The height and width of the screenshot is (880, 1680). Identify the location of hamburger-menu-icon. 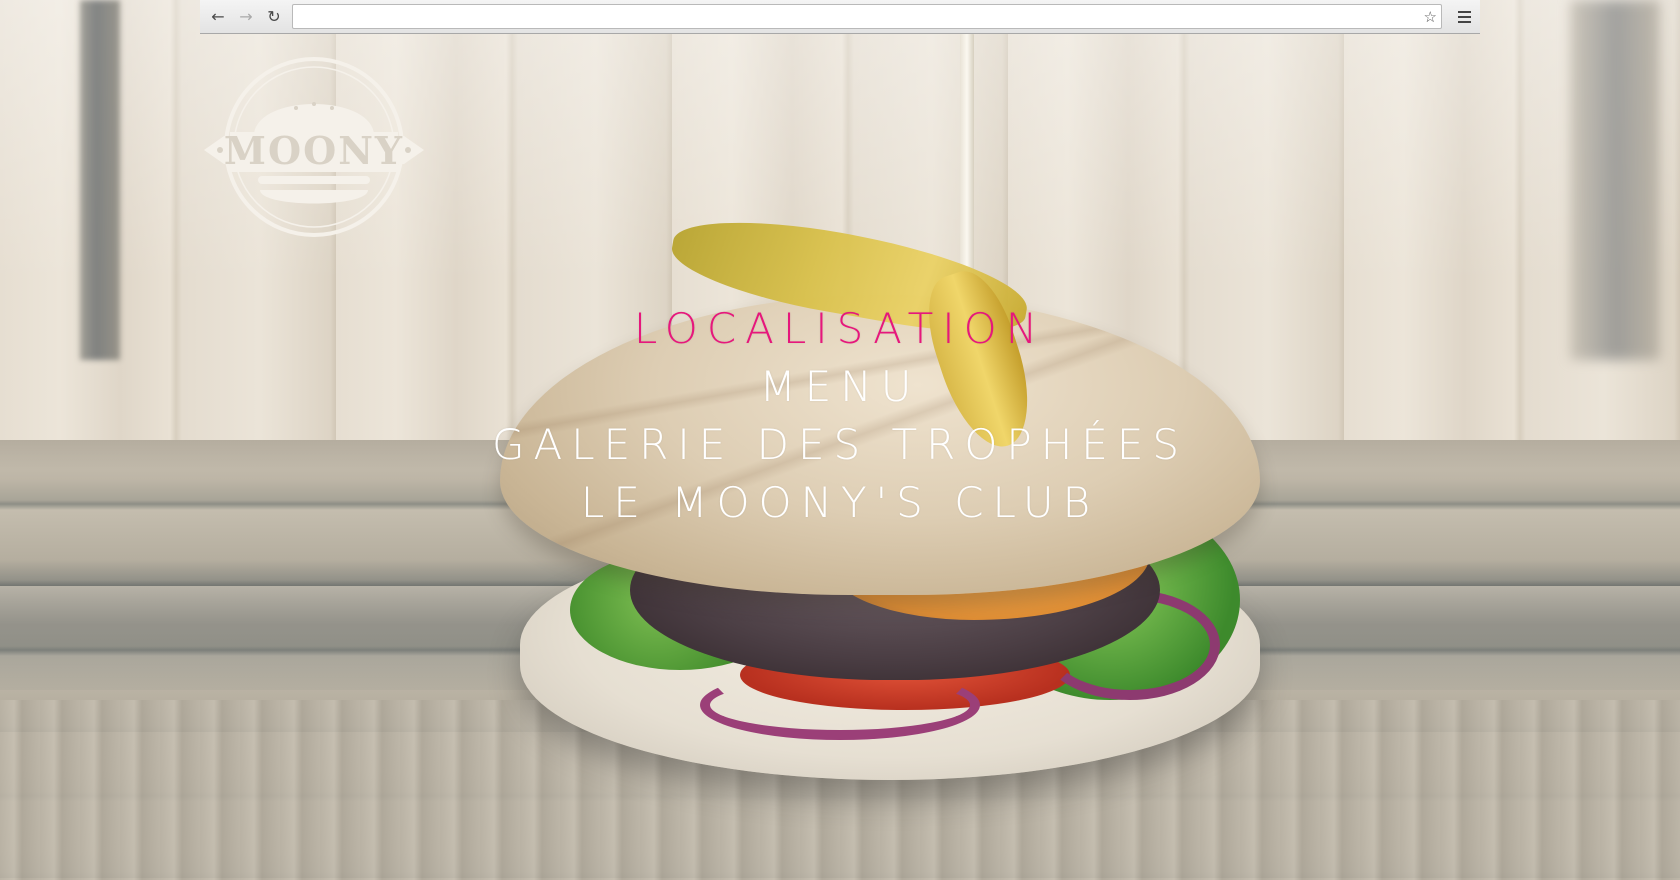
(1464, 16).